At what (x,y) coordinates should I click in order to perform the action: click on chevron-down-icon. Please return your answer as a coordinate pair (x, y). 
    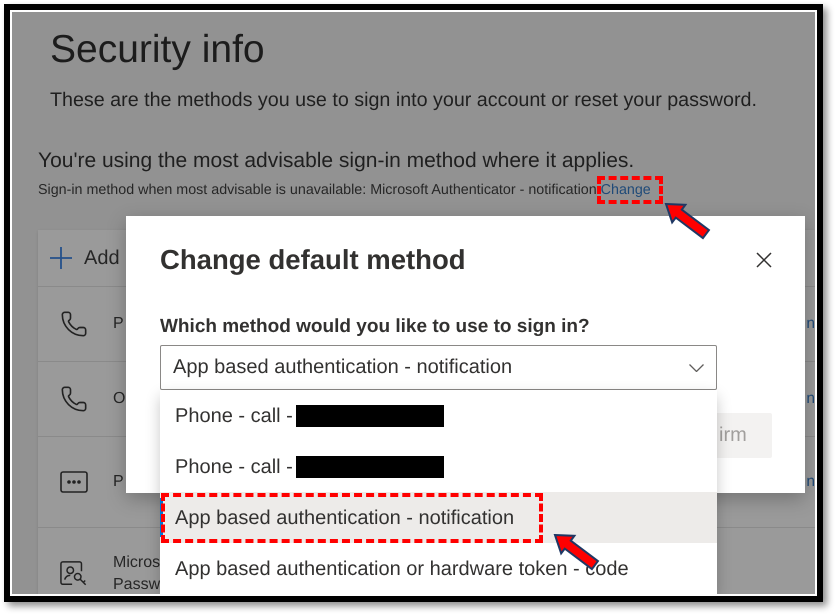
    Looking at the image, I should click on (696, 368).